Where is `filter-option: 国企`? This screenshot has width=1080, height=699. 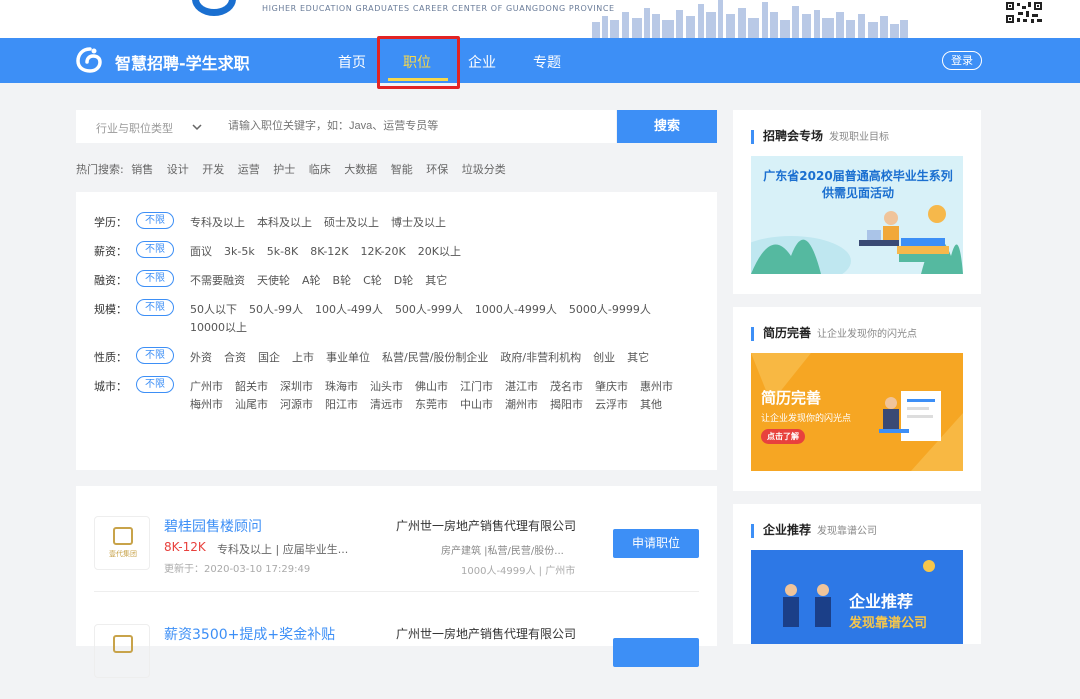
filter-option: 国企 is located at coordinates (269, 358).